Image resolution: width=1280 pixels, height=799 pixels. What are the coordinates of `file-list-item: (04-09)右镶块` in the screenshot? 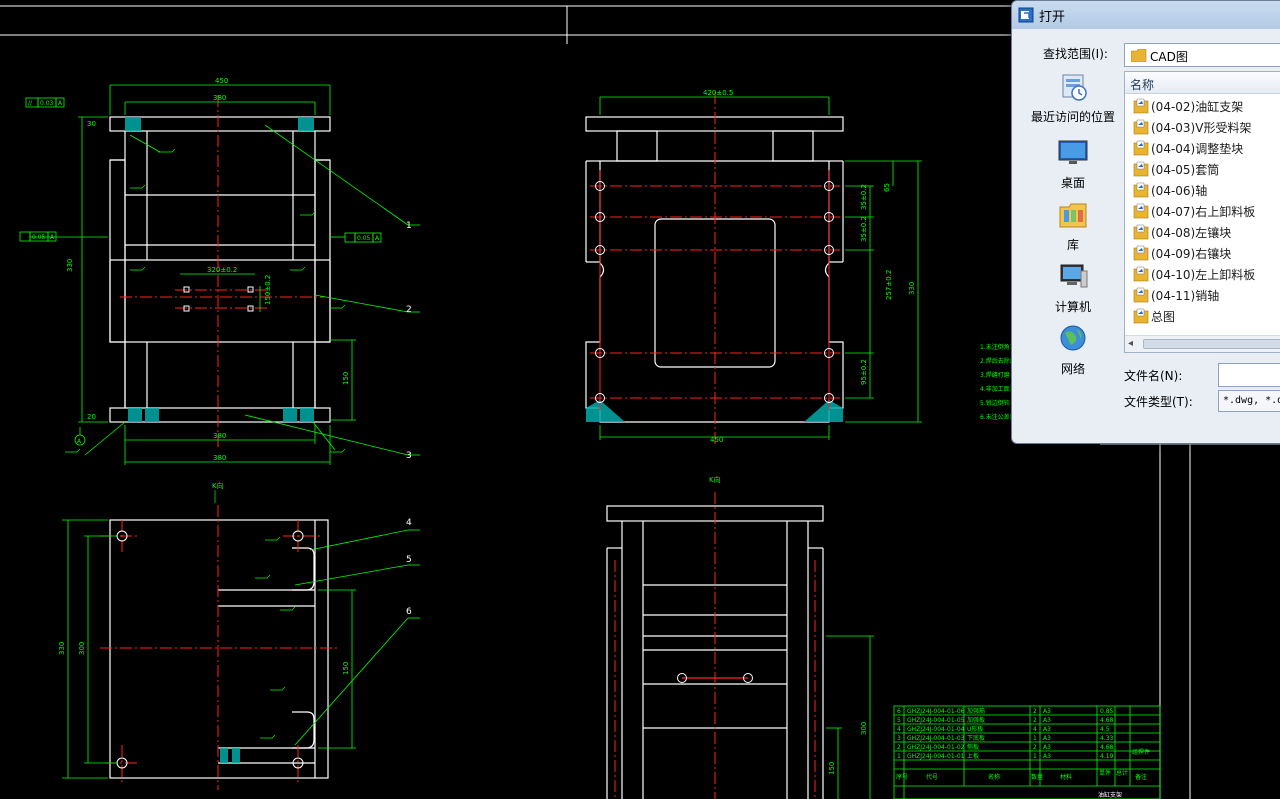 It's located at (1206, 253).